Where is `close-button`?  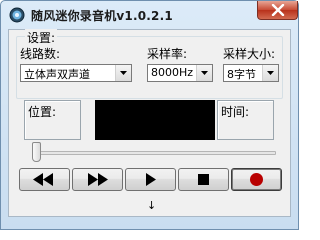 close-button is located at coordinates (277, 10).